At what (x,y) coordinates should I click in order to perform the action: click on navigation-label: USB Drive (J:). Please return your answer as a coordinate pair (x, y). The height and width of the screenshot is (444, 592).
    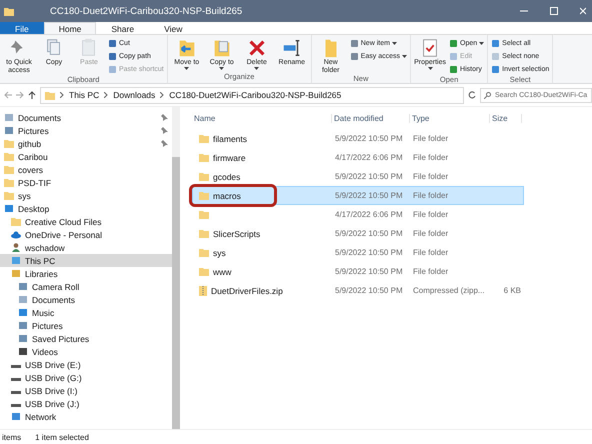
    Looking at the image, I should click on (52, 403).